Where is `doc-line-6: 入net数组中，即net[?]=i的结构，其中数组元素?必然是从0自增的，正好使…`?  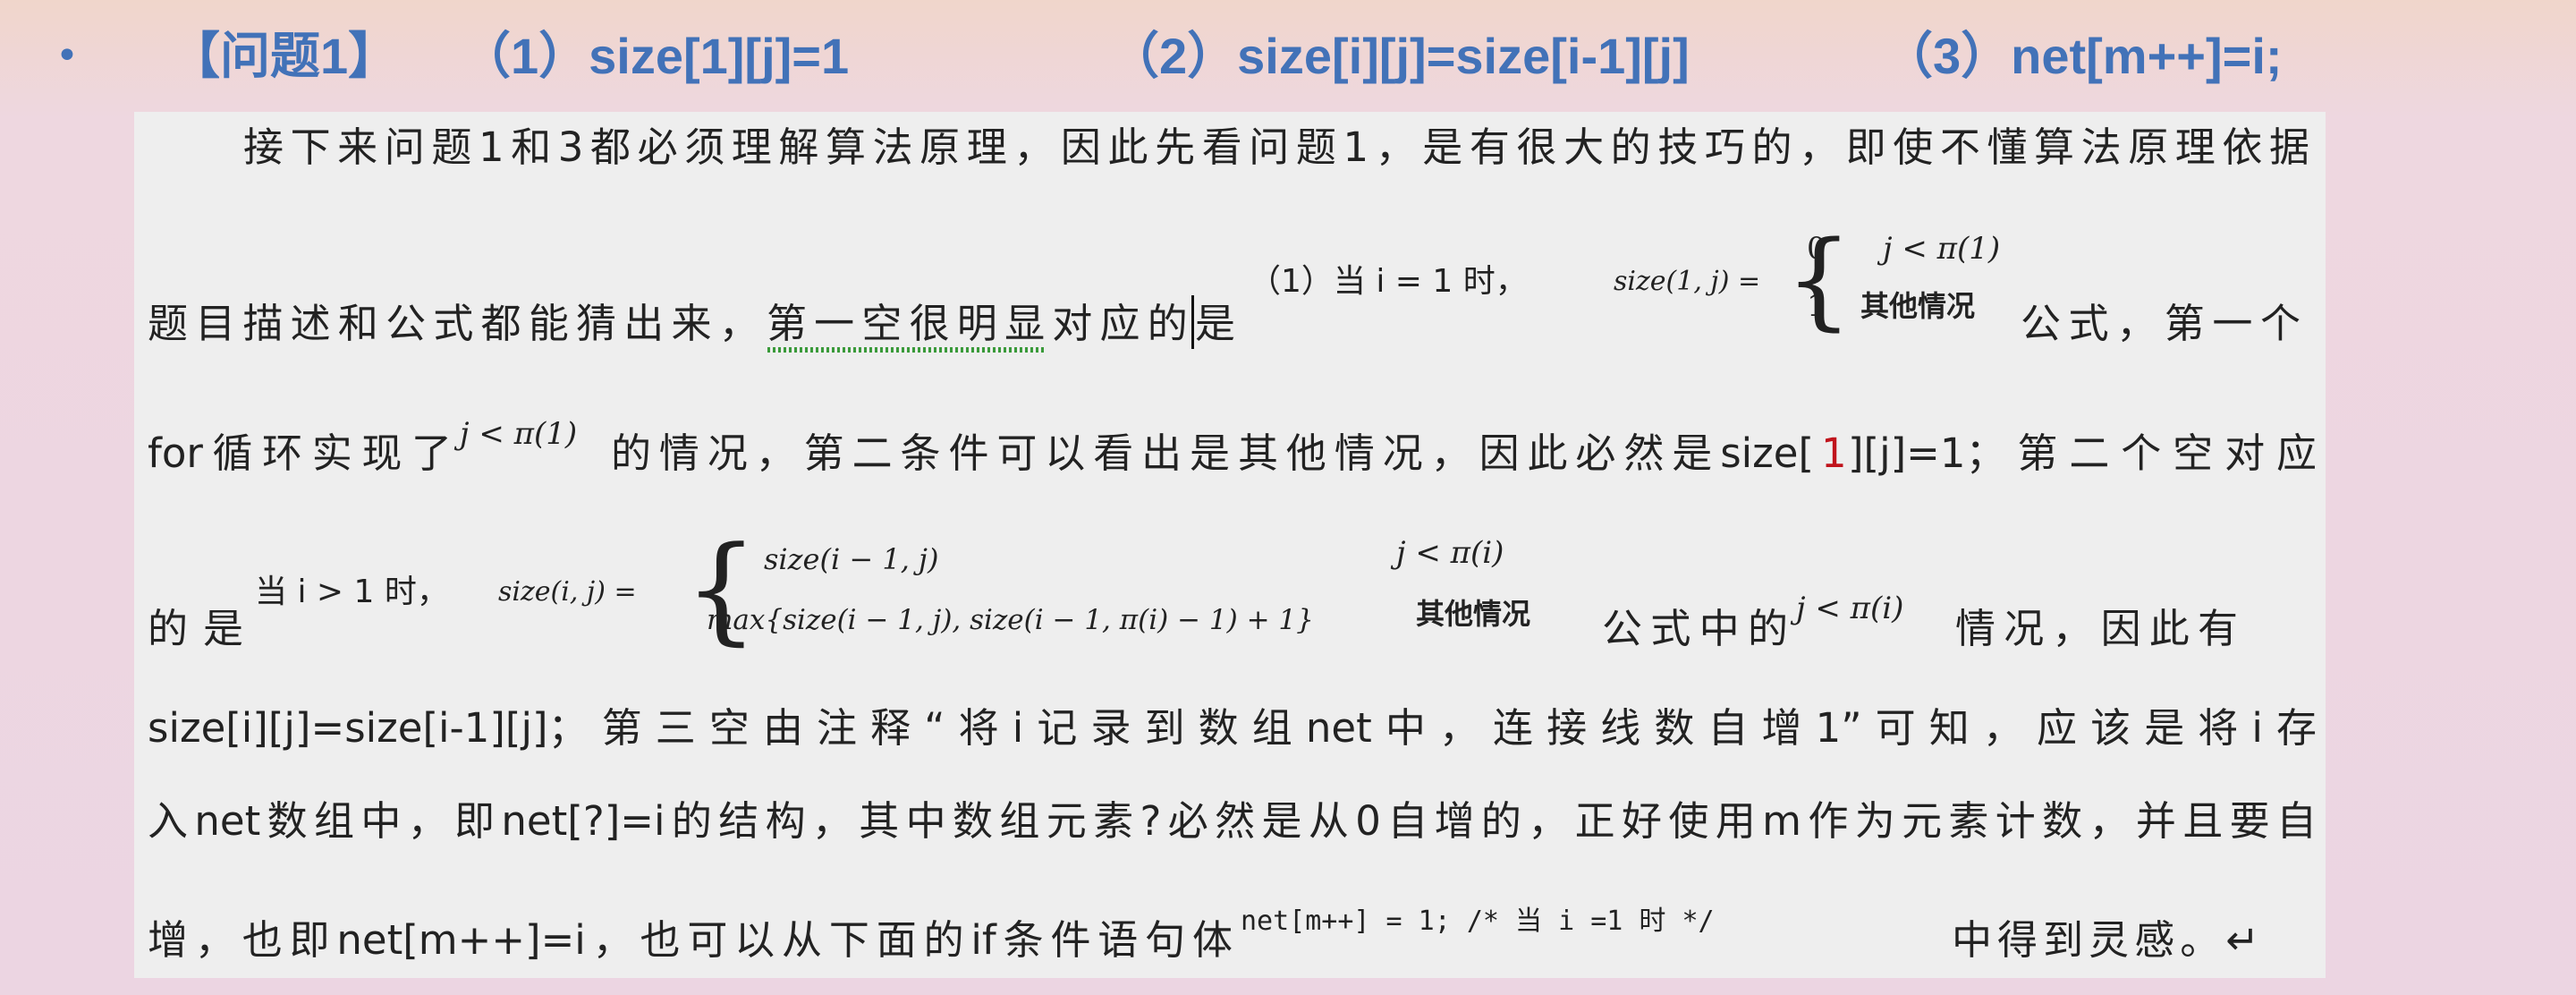 doc-line-6: 入net数组中，即net[?]=i的结构，其中数组元素?必然是从0自增的，正好使… is located at coordinates (1232, 821).